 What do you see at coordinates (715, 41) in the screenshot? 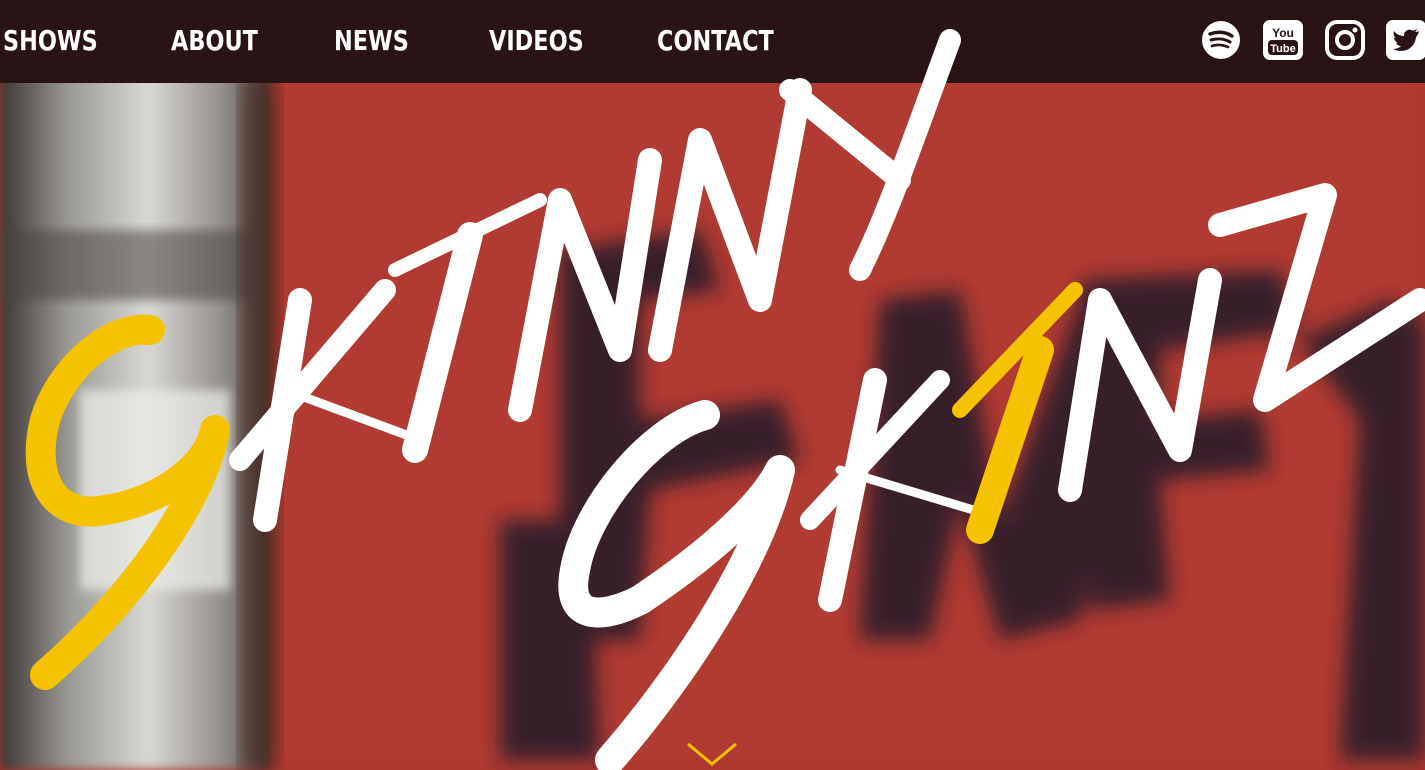
I see `nav-item-contact: CONTACT` at bounding box center [715, 41].